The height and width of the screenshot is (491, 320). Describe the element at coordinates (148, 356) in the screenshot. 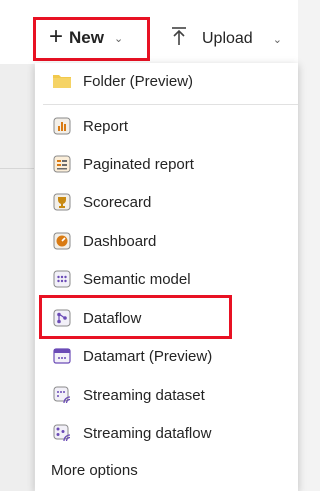

I see `menu-item-label: Datamart (Preview)` at that location.